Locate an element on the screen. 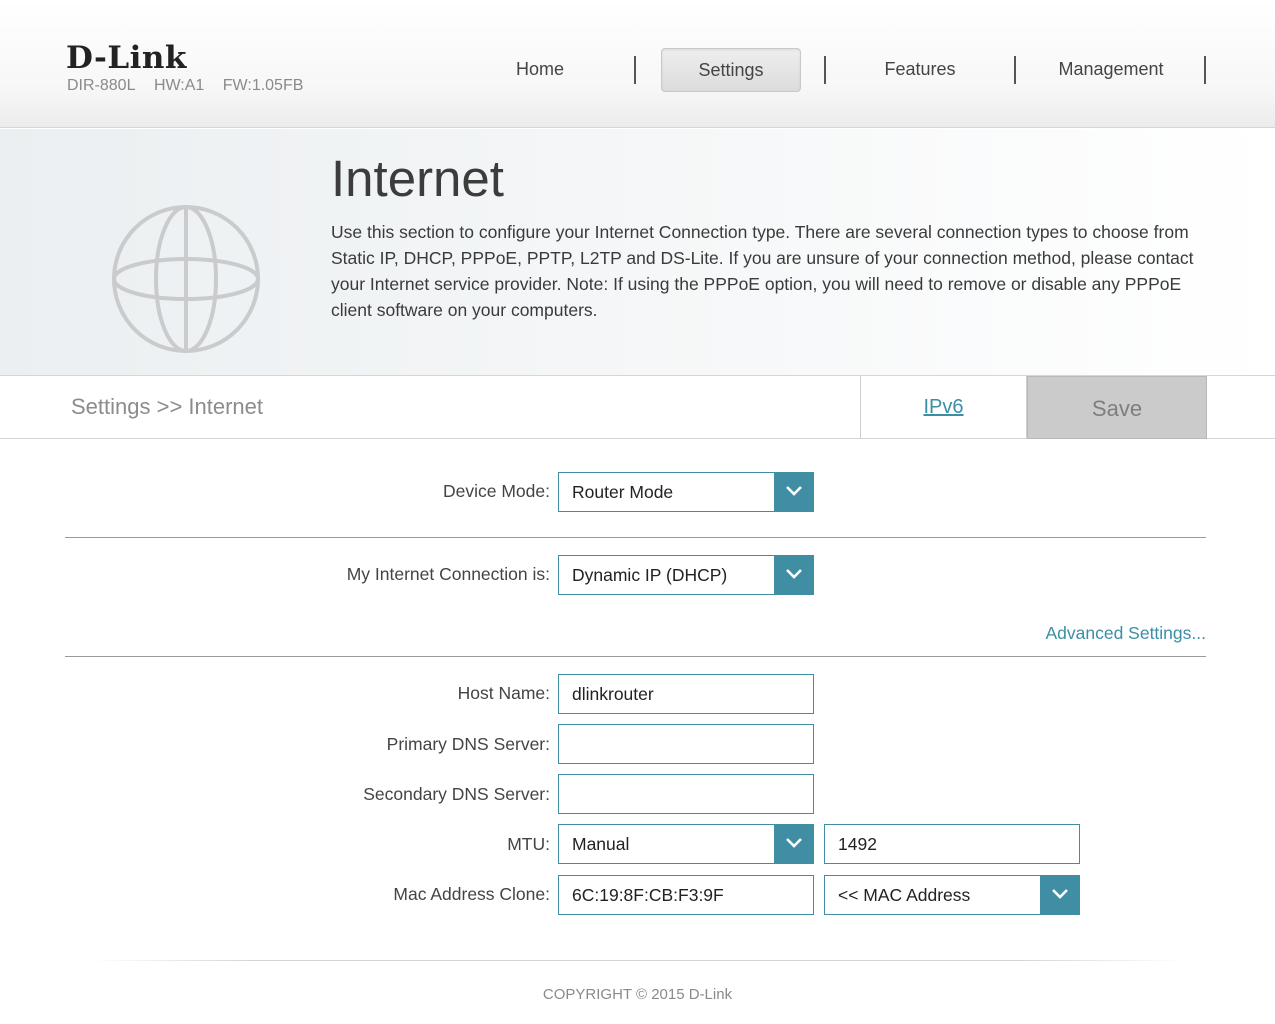 The height and width of the screenshot is (1024, 1275). nav-features: Features is located at coordinates (920, 70).